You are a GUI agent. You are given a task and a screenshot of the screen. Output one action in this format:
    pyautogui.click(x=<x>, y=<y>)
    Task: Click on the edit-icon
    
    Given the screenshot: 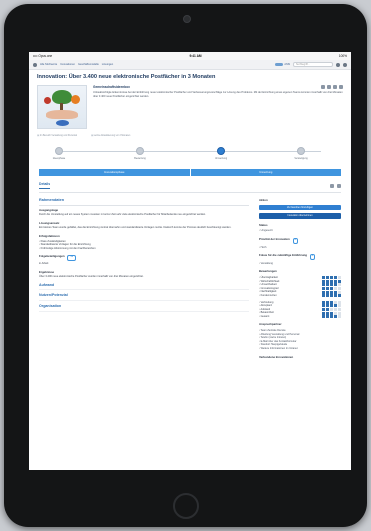 What is the action you would take?
    pyautogui.click(x=332, y=185)
    